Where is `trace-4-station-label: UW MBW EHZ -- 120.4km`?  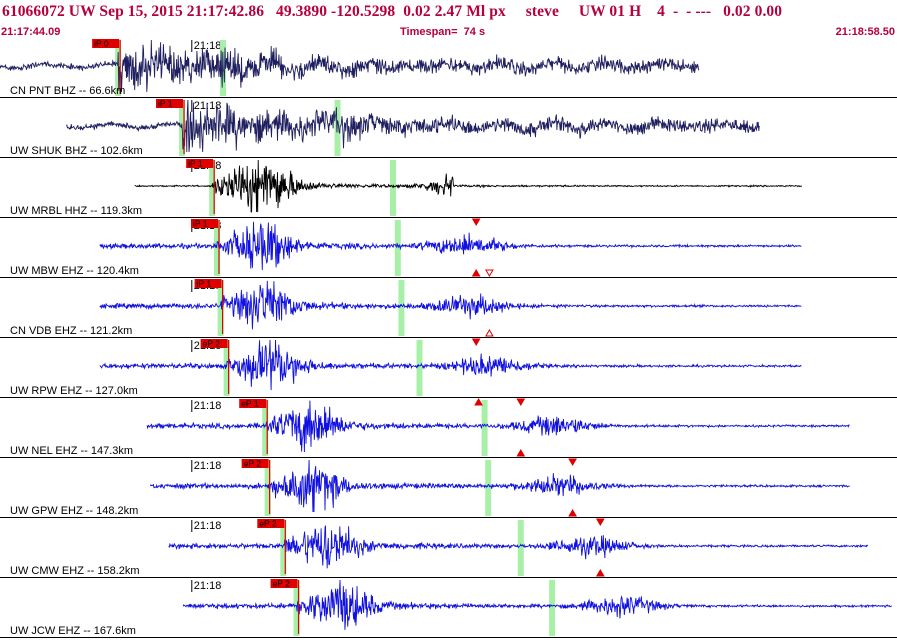
trace-4-station-label: UW MBW EHZ -- 120.4km is located at coordinates (74, 271).